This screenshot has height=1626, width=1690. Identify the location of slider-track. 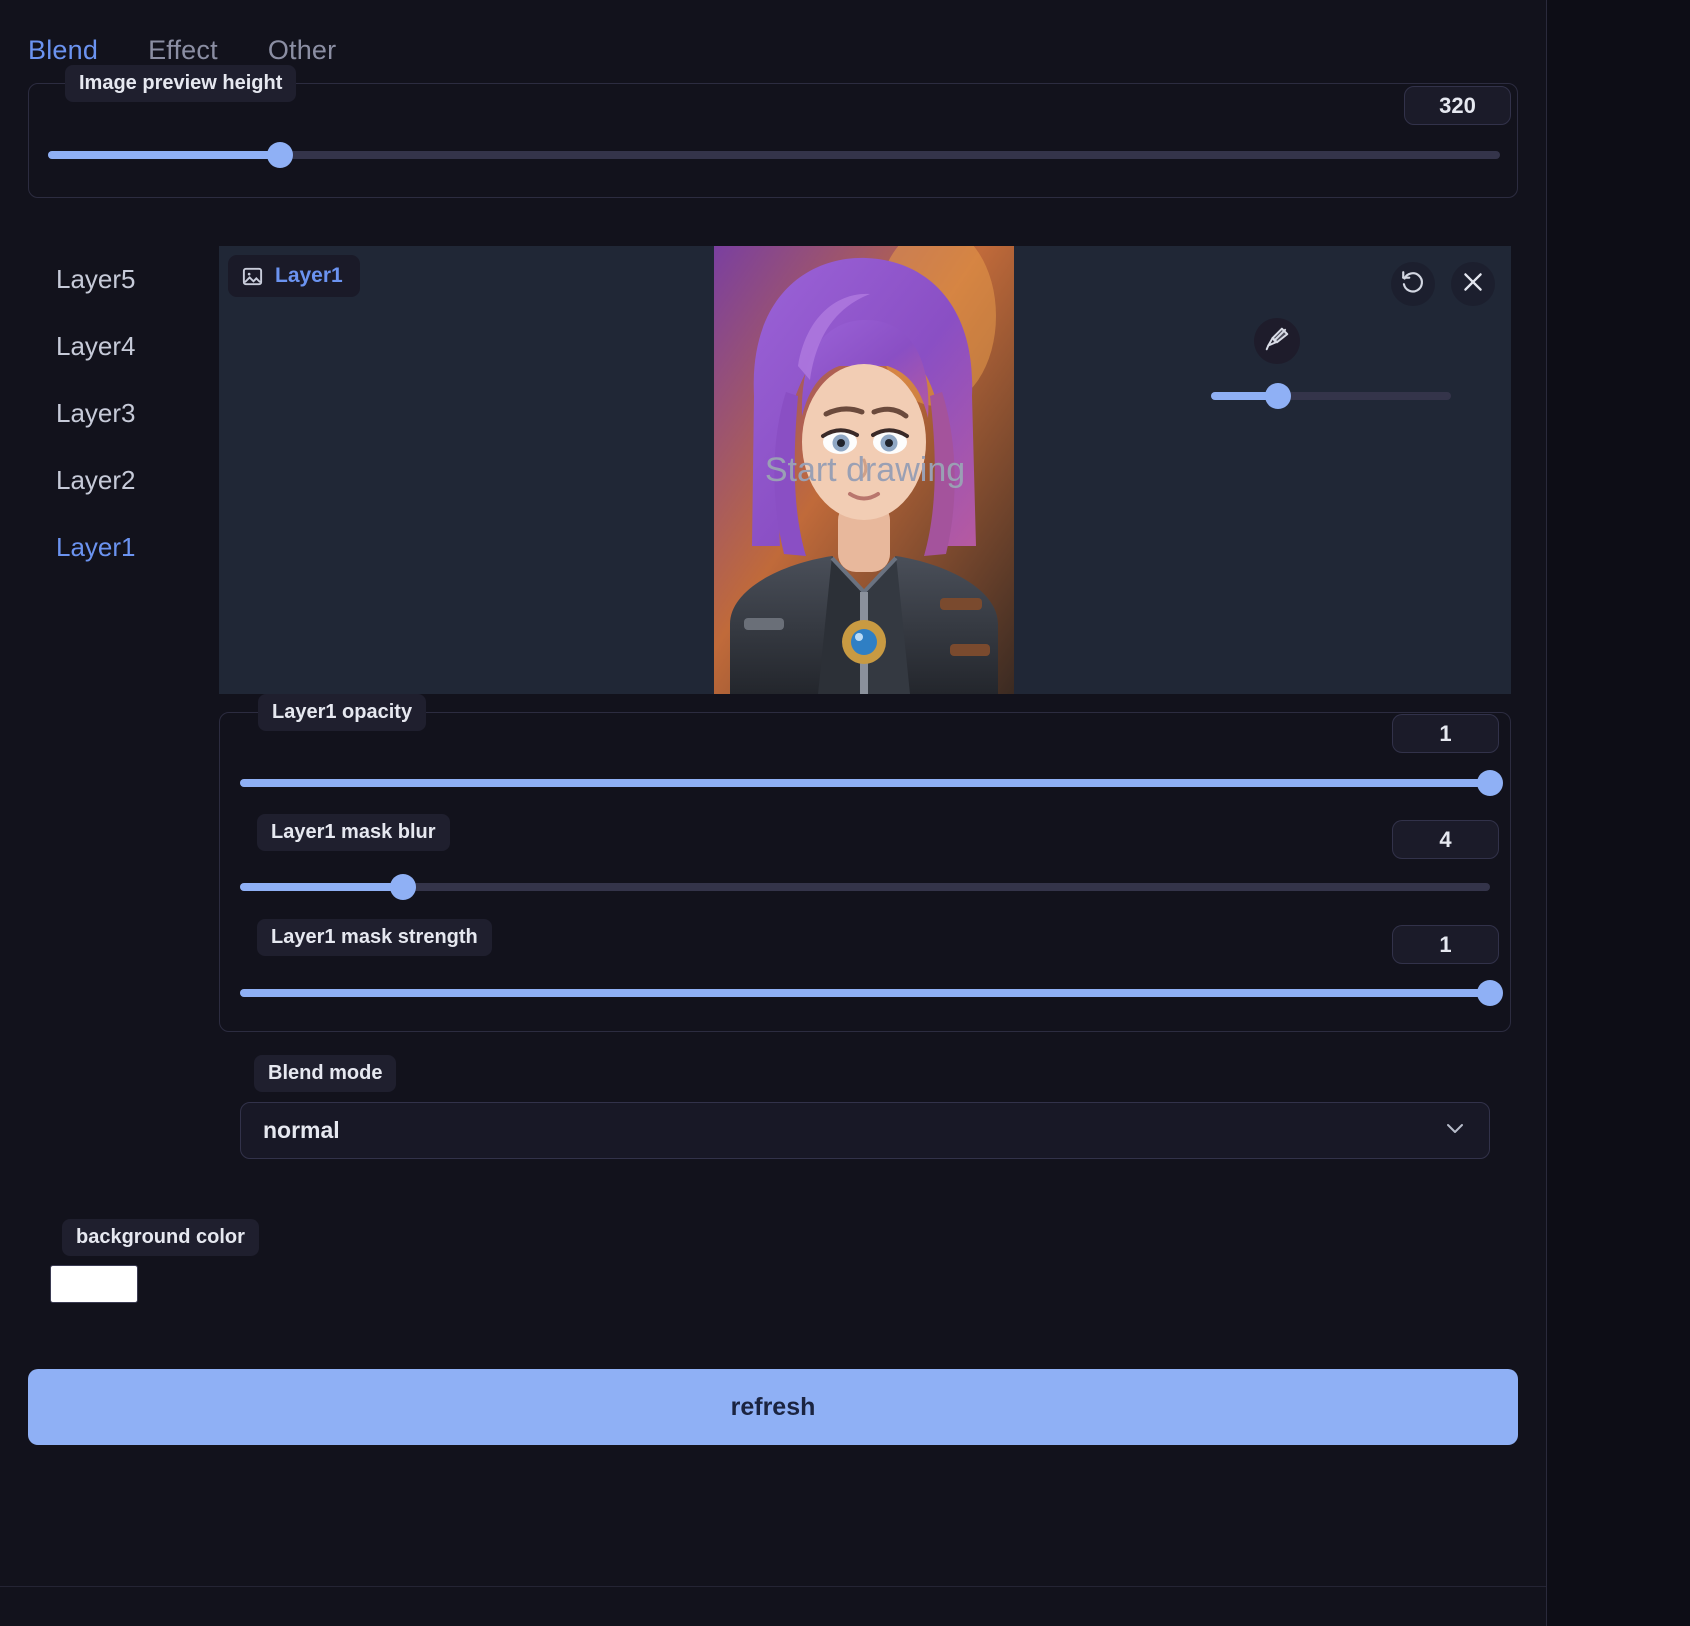
(865, 887).